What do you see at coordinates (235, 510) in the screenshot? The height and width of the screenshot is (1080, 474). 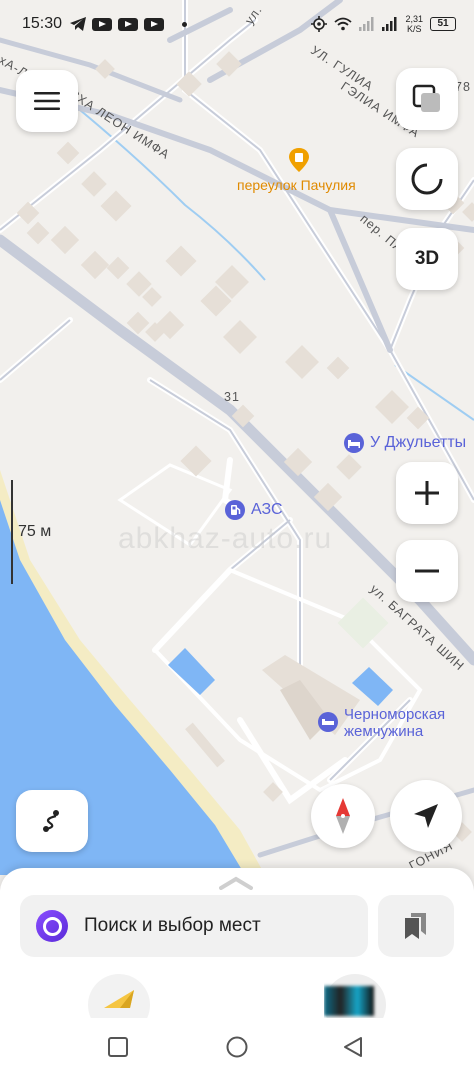 I see `fuel-icon` at bounding box center [235, 510].